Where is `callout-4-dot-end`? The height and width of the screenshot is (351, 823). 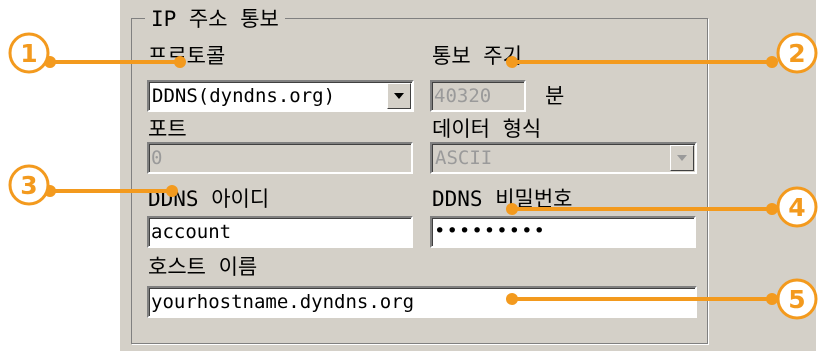 callout-4-dot-end is located at coordinates (772, 209).